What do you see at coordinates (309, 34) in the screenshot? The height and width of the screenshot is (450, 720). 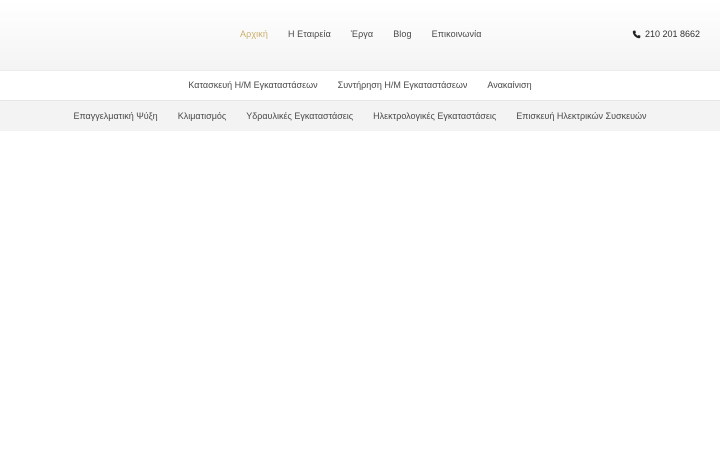 I see `nav-company-link: Η Εταιρεία` at bounding box center [309, 34].